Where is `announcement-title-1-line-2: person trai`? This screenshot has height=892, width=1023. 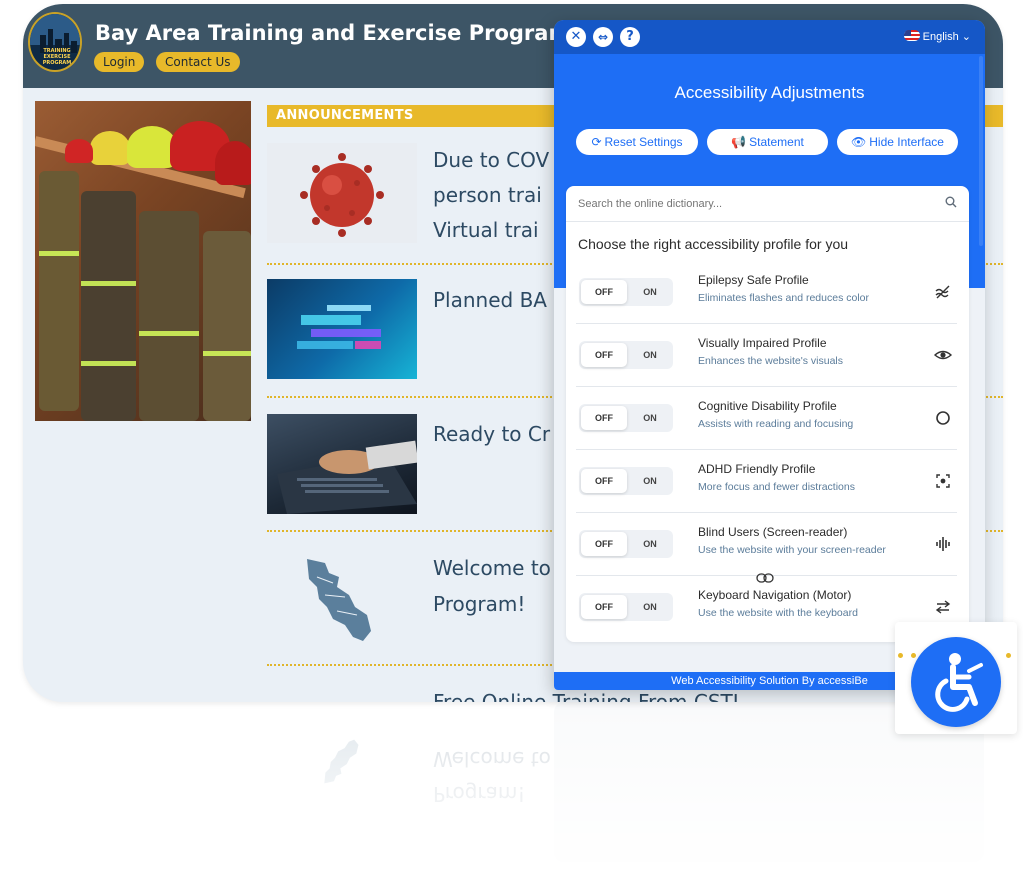 announcement-title-1-line-2: person trai is located at coordinates (487, 195).